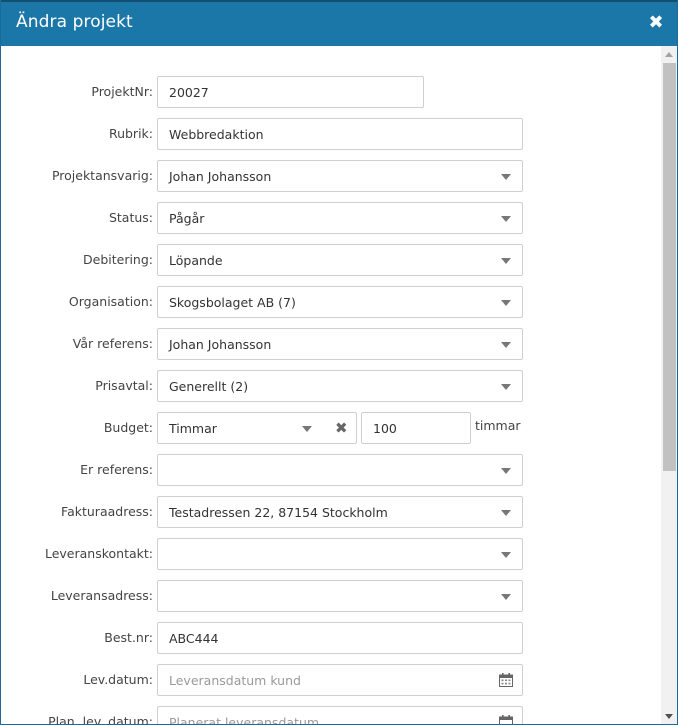 Image resolution: width=678 pixels, height=725 pixels. I want to click on status-label: Status:, so click(130, 217).